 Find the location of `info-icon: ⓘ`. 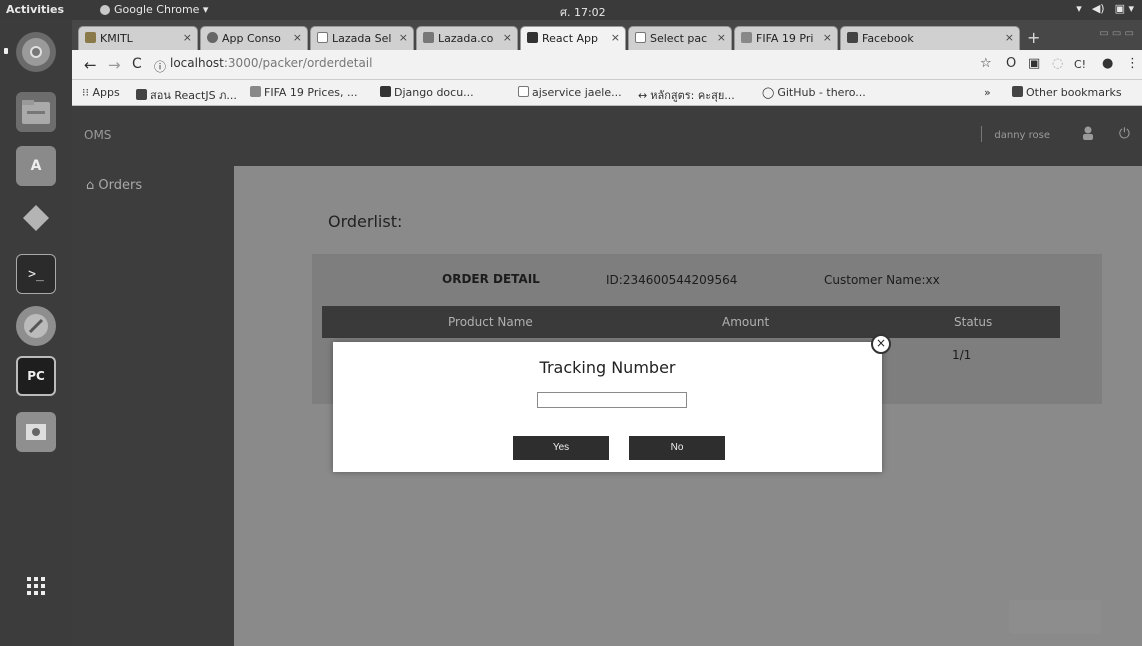

info-icon: ⓘ is located at coordinates (160, 66).